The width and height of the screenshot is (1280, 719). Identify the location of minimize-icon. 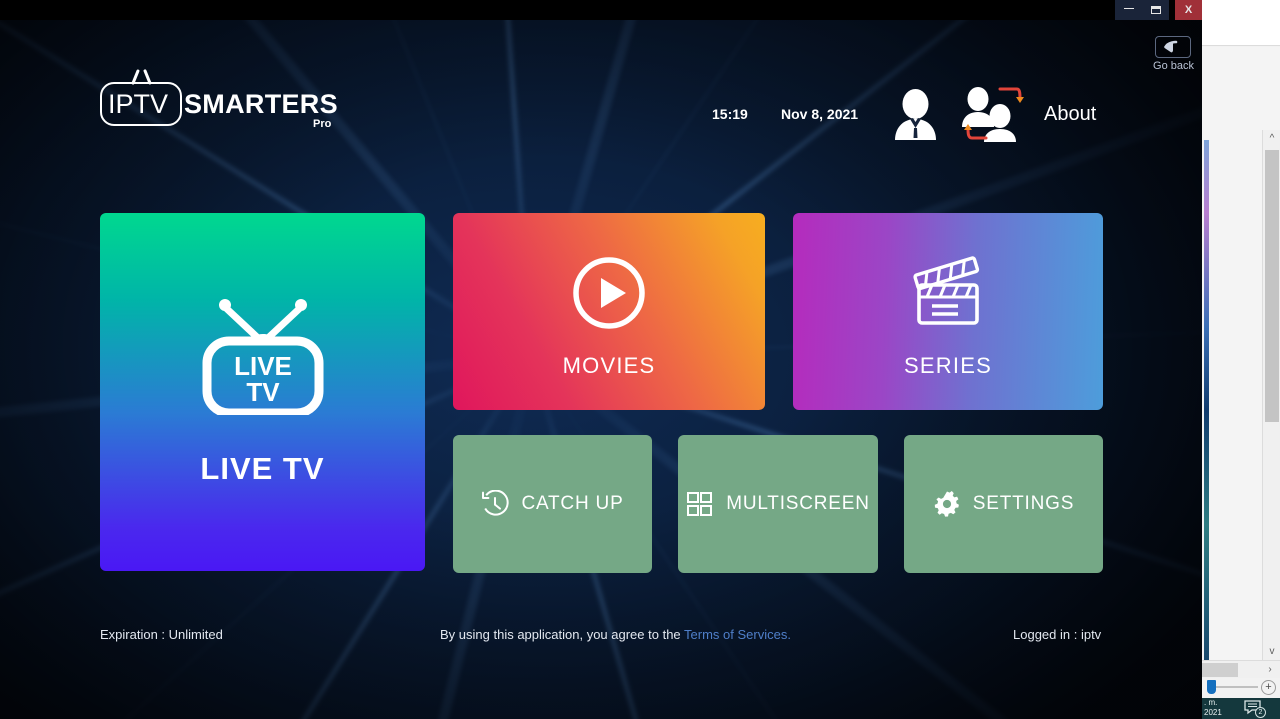
(1128, 9).